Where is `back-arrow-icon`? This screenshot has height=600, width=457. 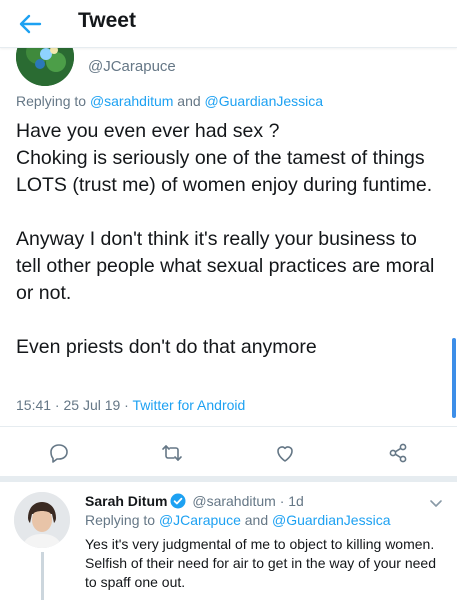
back-arrow-icon is located at coordinates (30, 24).